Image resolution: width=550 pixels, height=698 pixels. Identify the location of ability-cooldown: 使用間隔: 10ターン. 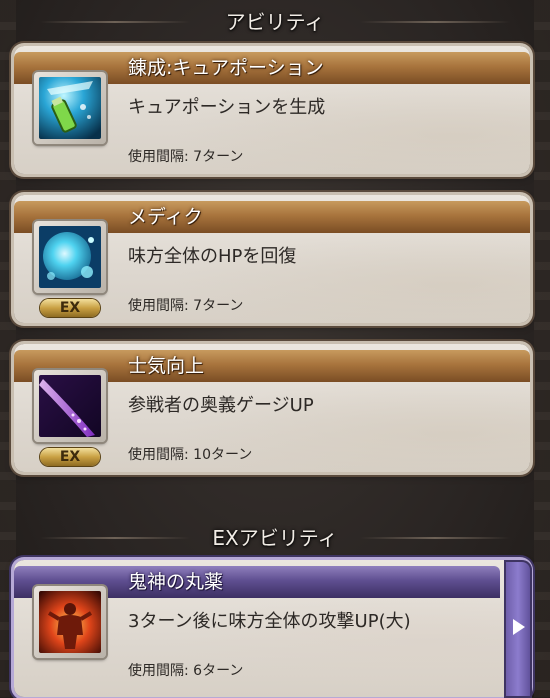
(190, 455).